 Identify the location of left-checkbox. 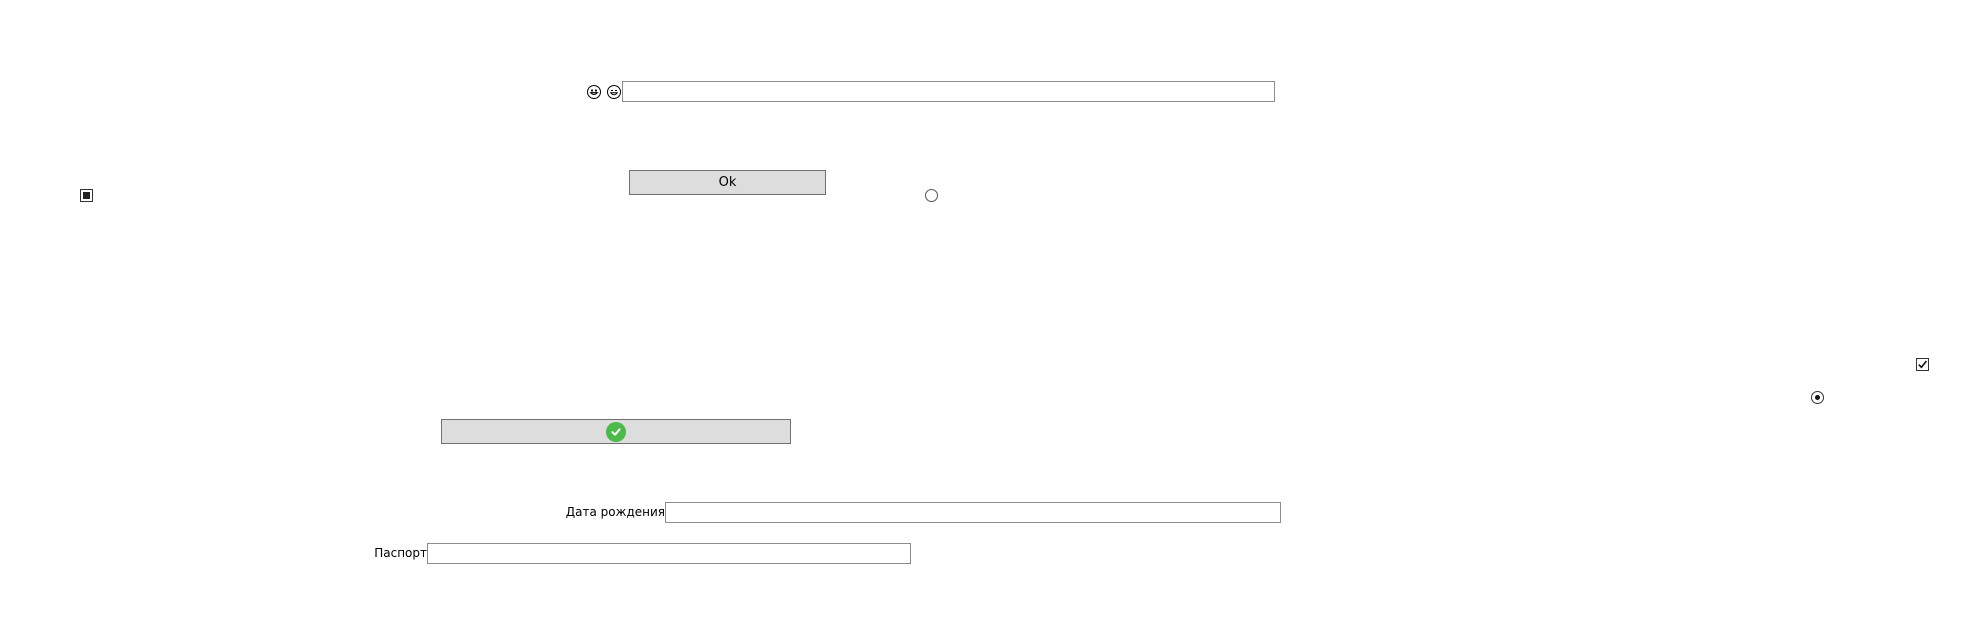
(86, 195).